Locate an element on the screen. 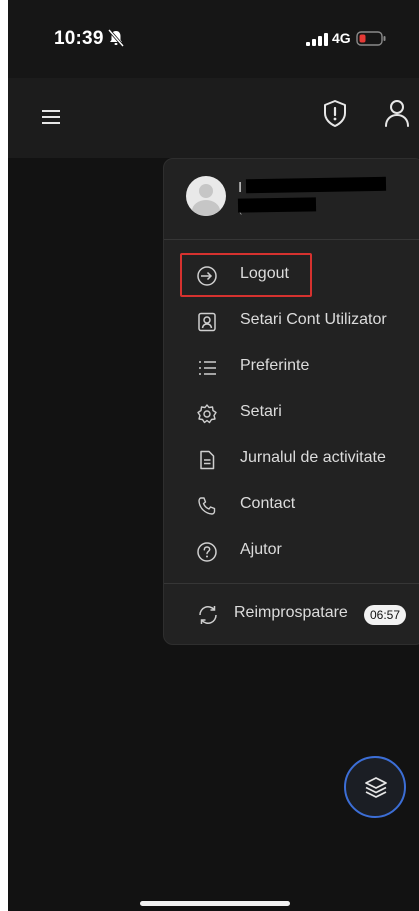  phone-icon is located at coordinates (207, 506).